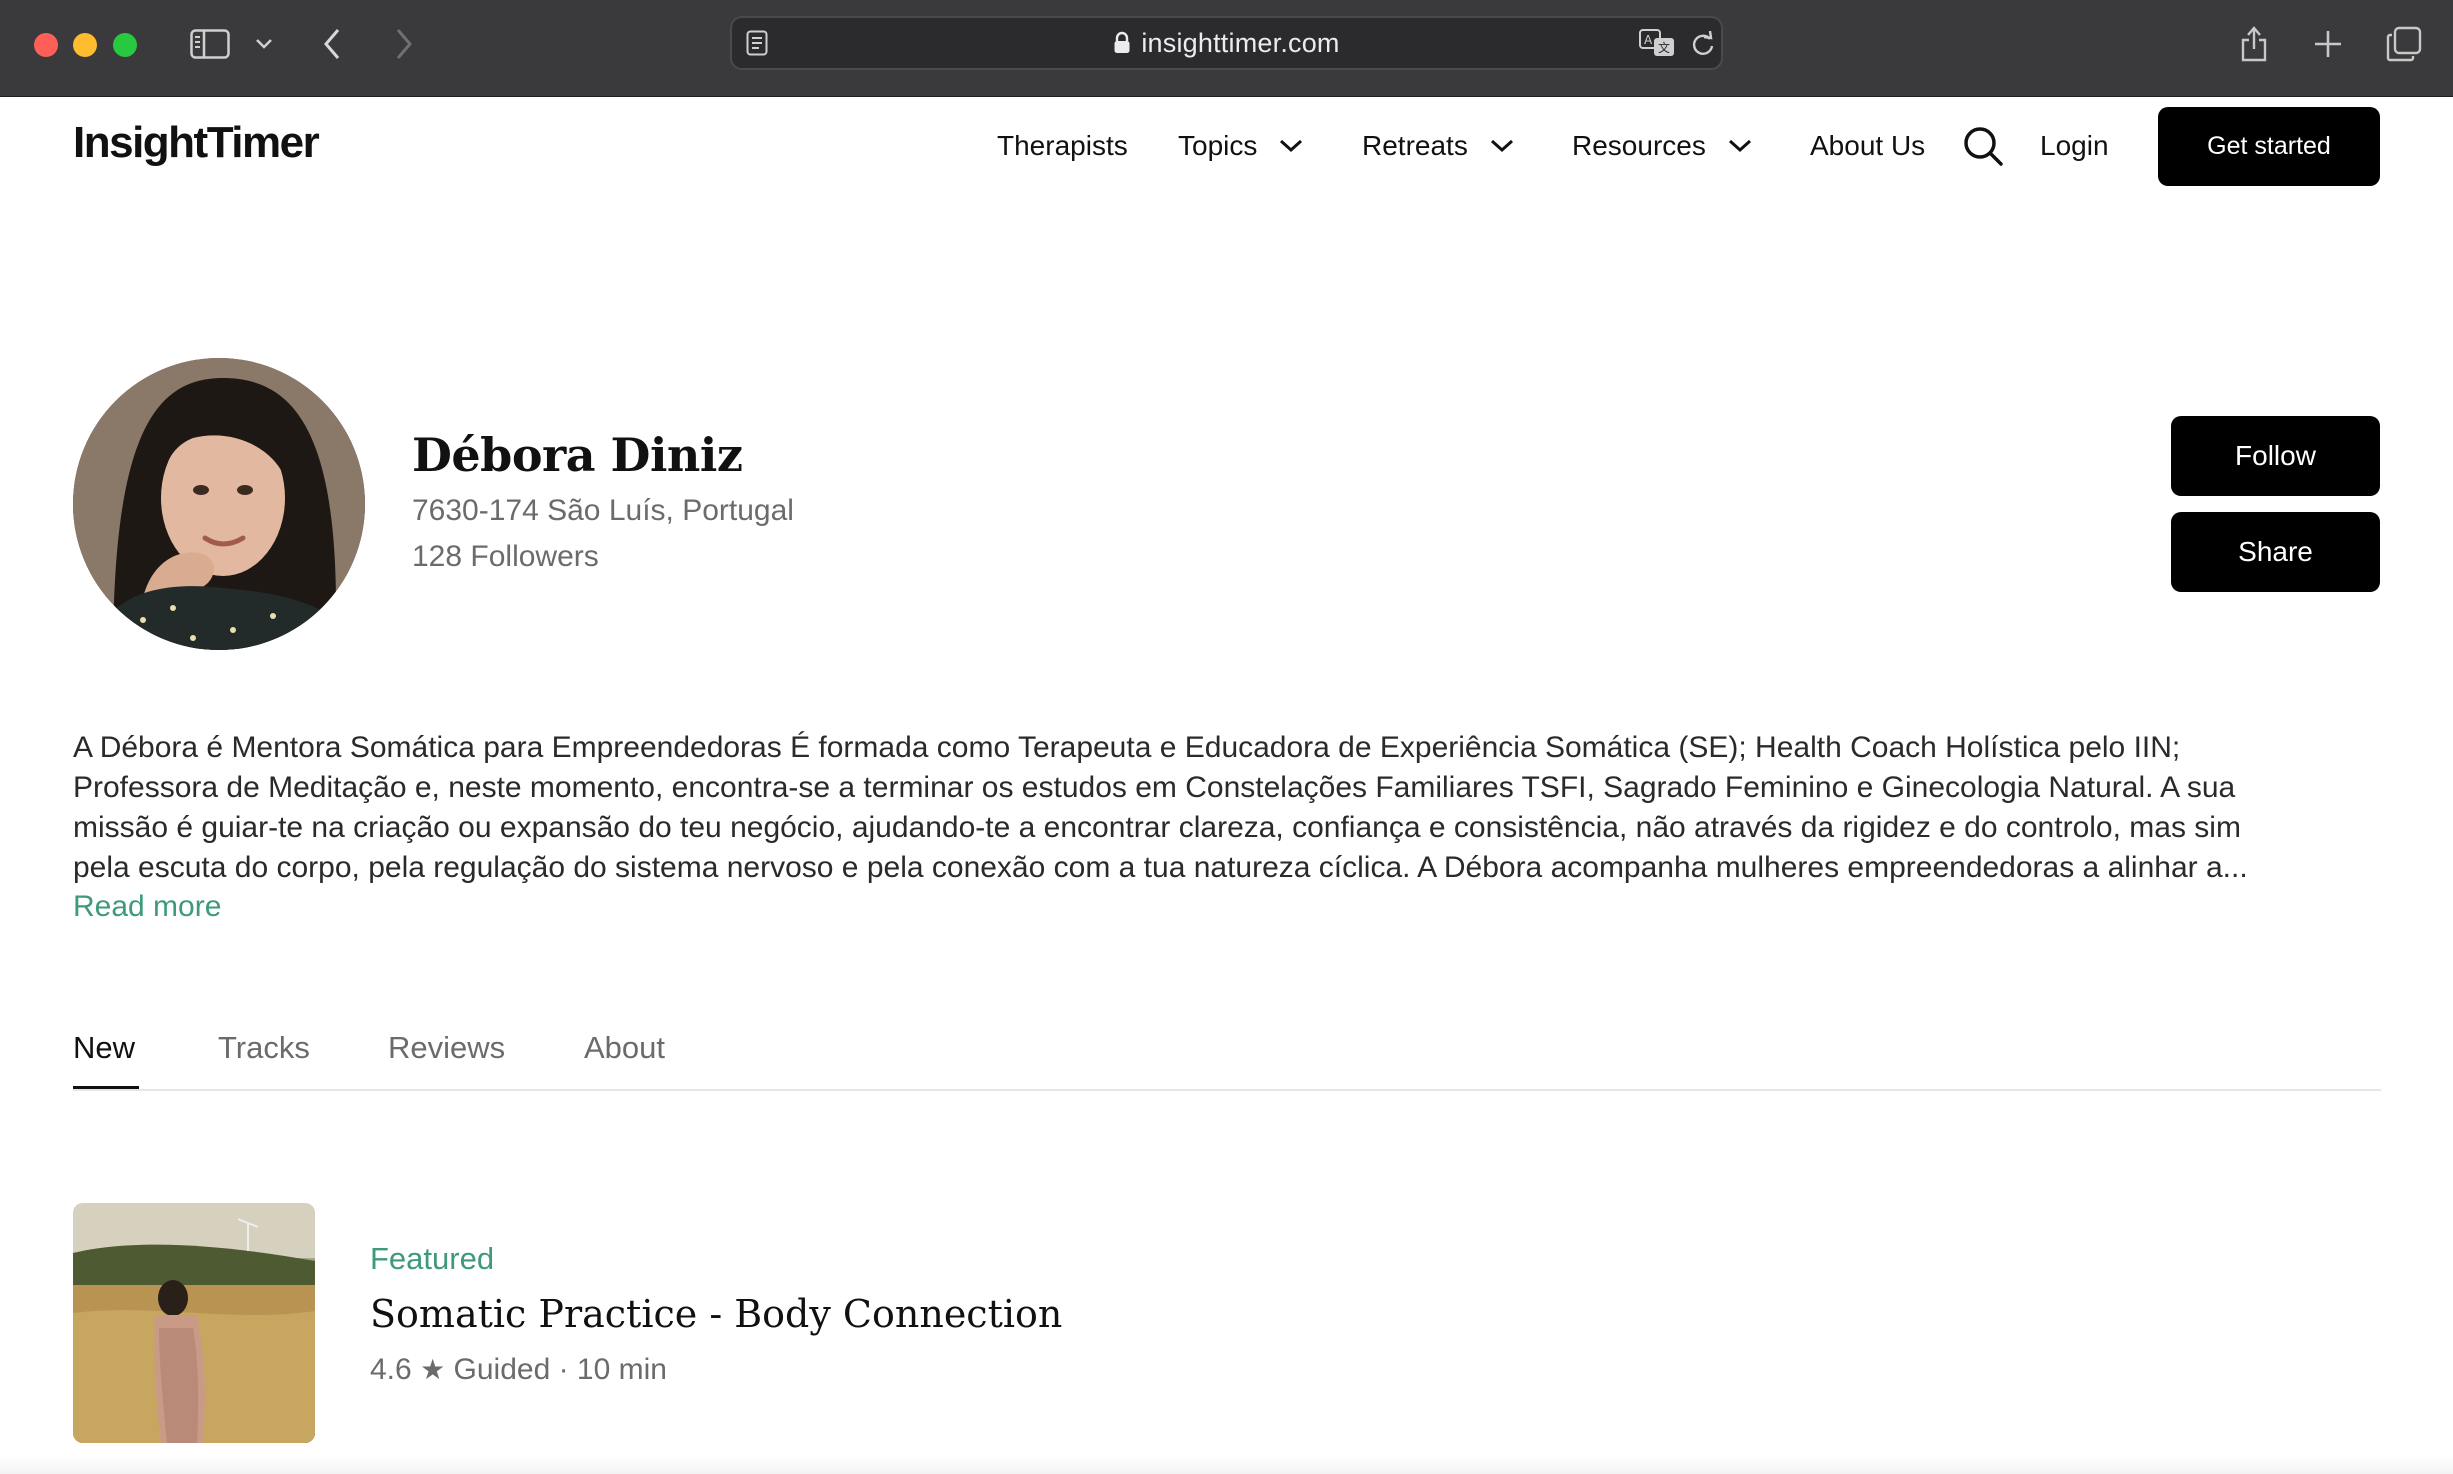  What do you see at coordinates (391, 1369) in the screenshot?
I see `track-rating: 4.6` at bounding box center [391, 1369].